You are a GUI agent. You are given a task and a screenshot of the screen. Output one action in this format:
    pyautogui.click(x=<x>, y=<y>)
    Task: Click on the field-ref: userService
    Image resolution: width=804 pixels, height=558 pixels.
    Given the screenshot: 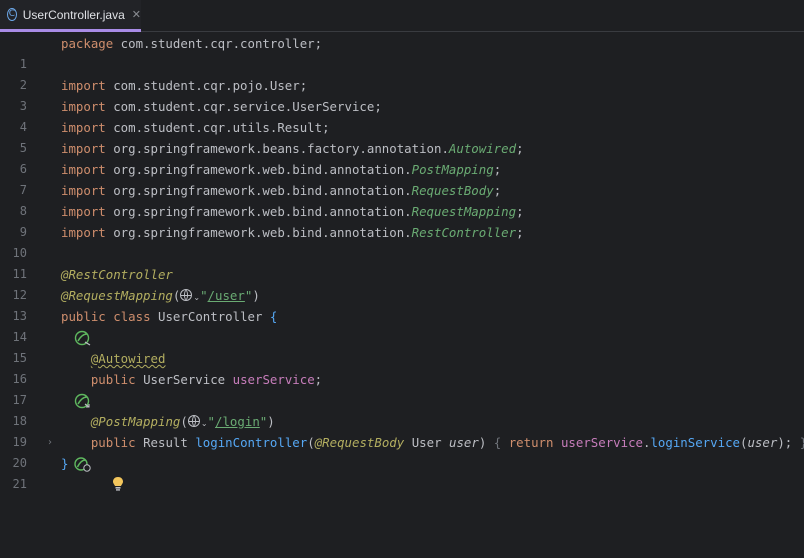 What is the action you would take?
    pyautogui.click(x=601, y=442)
    